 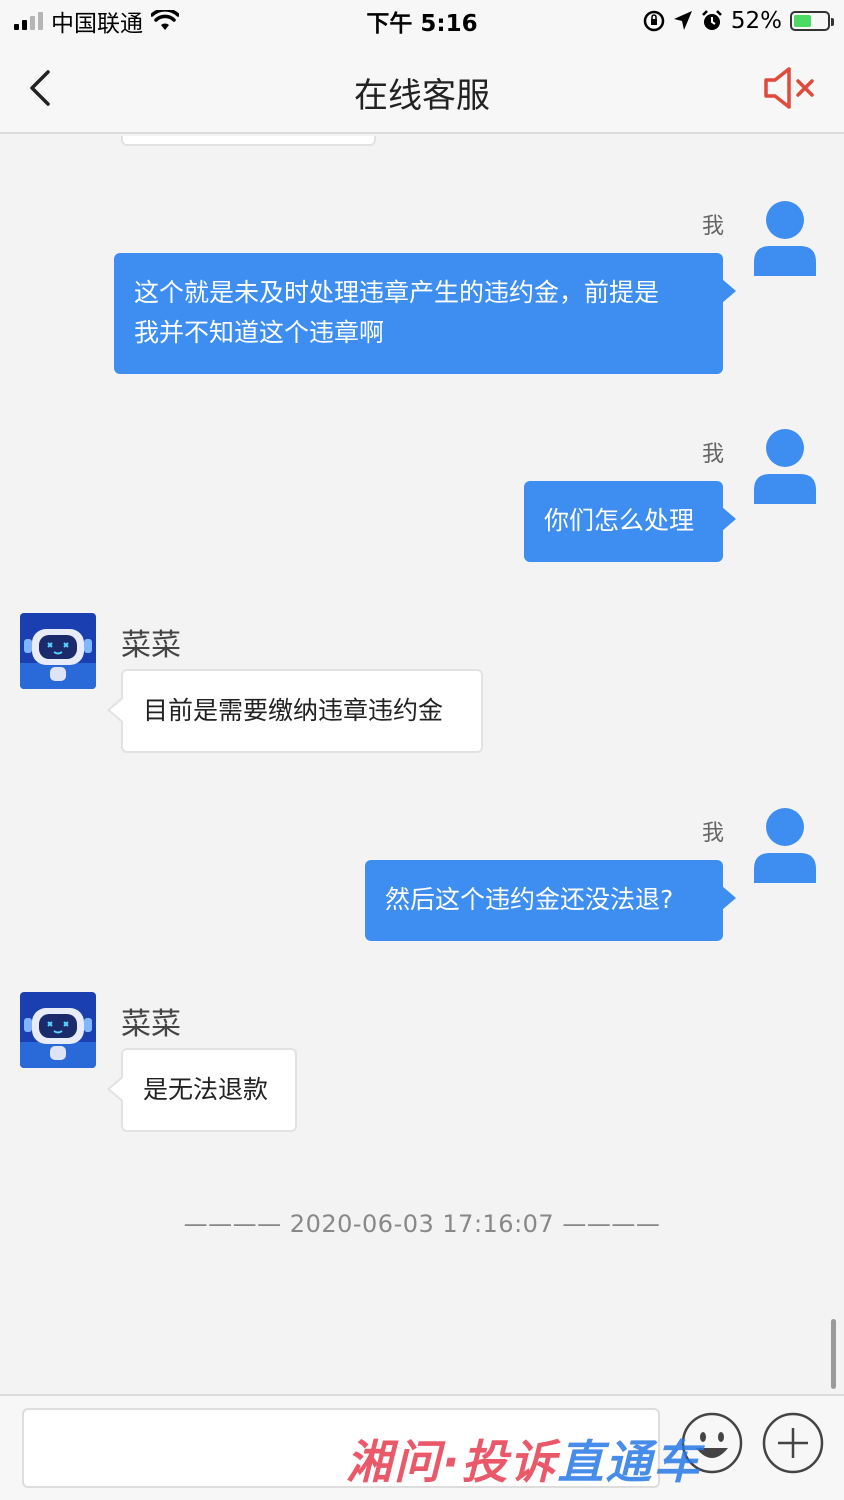 What do you see at coordinates (550, 900) in the screenshot?
I see `message-bubble-me: 然后这个违约金还没法退?` at bounding box center [550, 900].